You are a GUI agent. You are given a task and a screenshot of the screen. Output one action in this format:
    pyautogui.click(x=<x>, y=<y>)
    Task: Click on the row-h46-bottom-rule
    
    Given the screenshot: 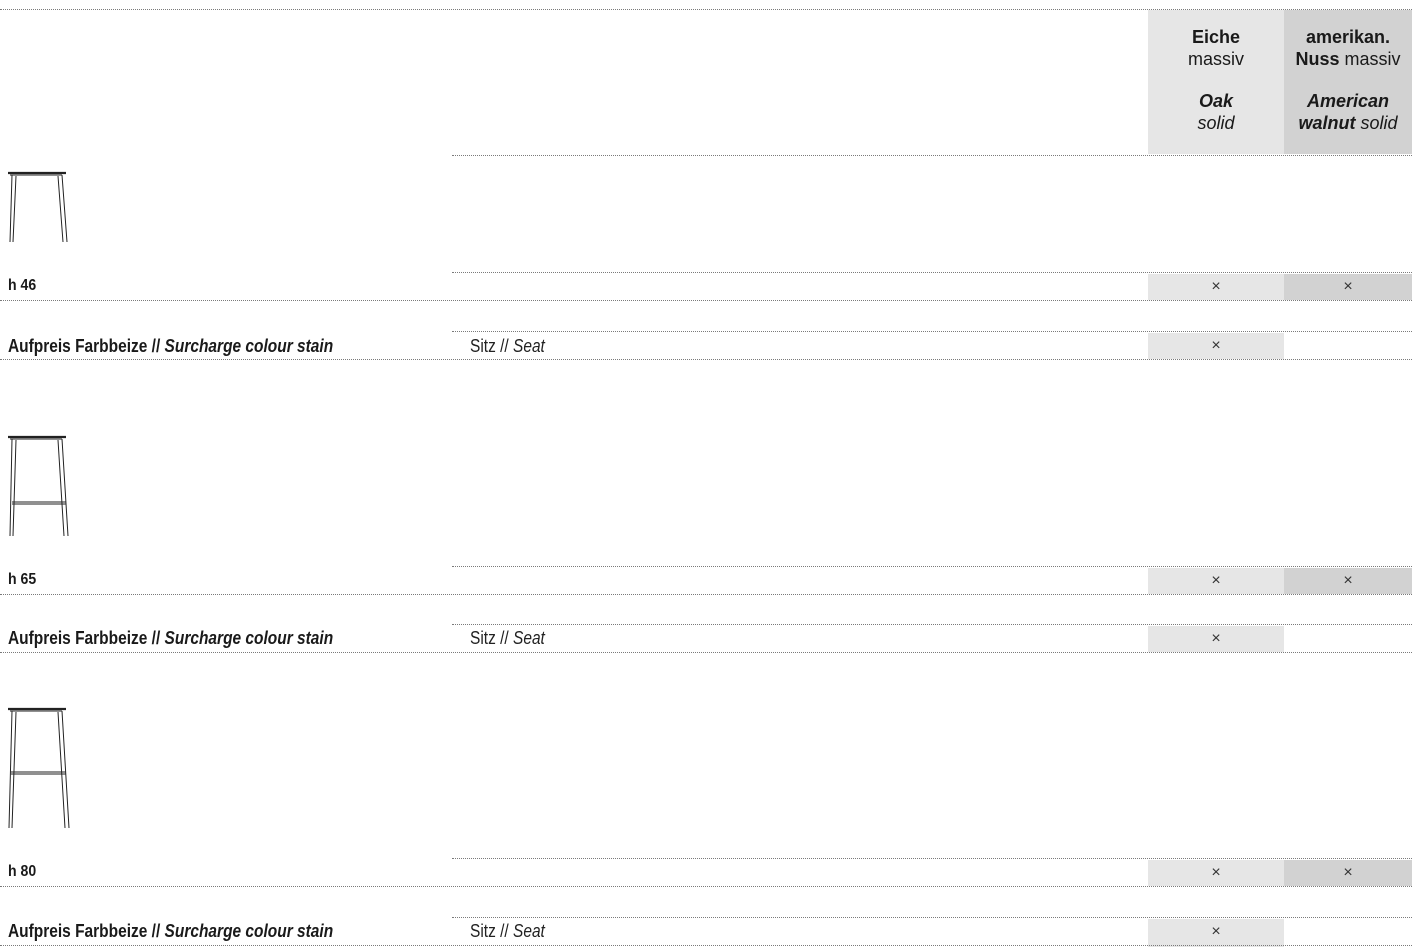 What is the action you would take?
    pyautogui.click(x=706, y=300)
    